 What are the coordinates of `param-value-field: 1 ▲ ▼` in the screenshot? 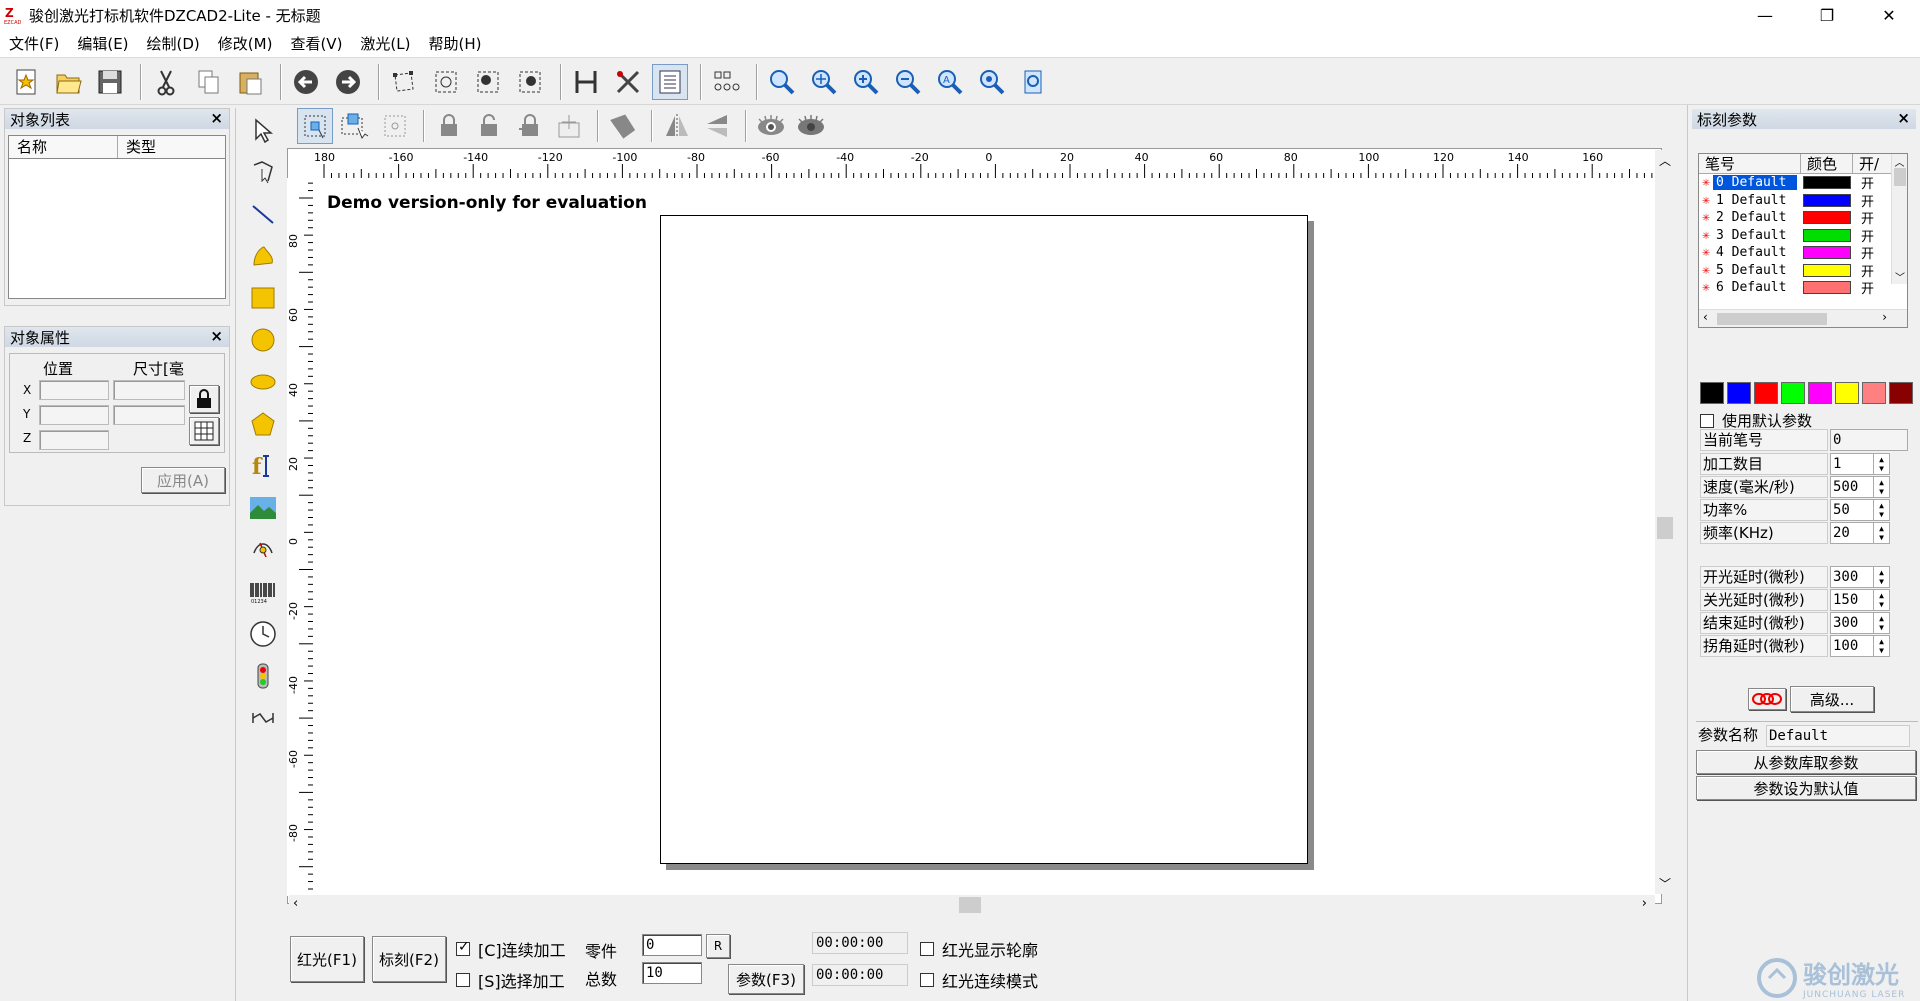 It's located at (1860, 464).